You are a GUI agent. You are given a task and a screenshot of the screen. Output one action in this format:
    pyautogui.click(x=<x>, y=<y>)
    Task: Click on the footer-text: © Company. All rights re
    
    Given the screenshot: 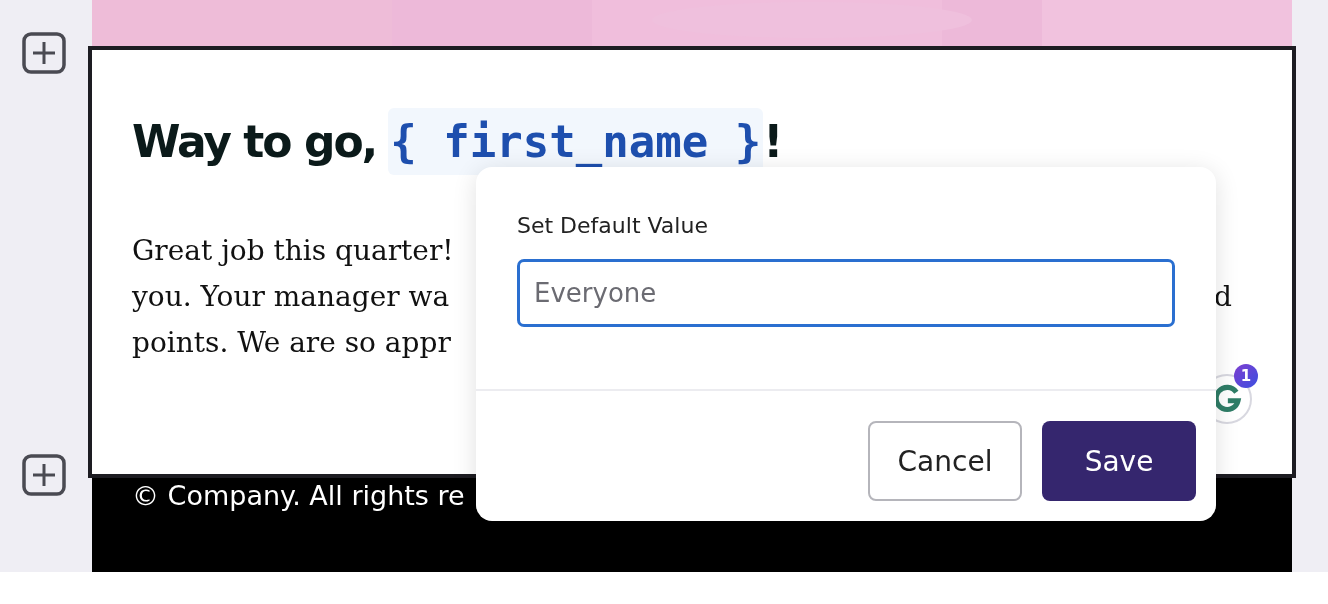 What is the action you would take?
    pyautogui.click(x=299, y=495)
    